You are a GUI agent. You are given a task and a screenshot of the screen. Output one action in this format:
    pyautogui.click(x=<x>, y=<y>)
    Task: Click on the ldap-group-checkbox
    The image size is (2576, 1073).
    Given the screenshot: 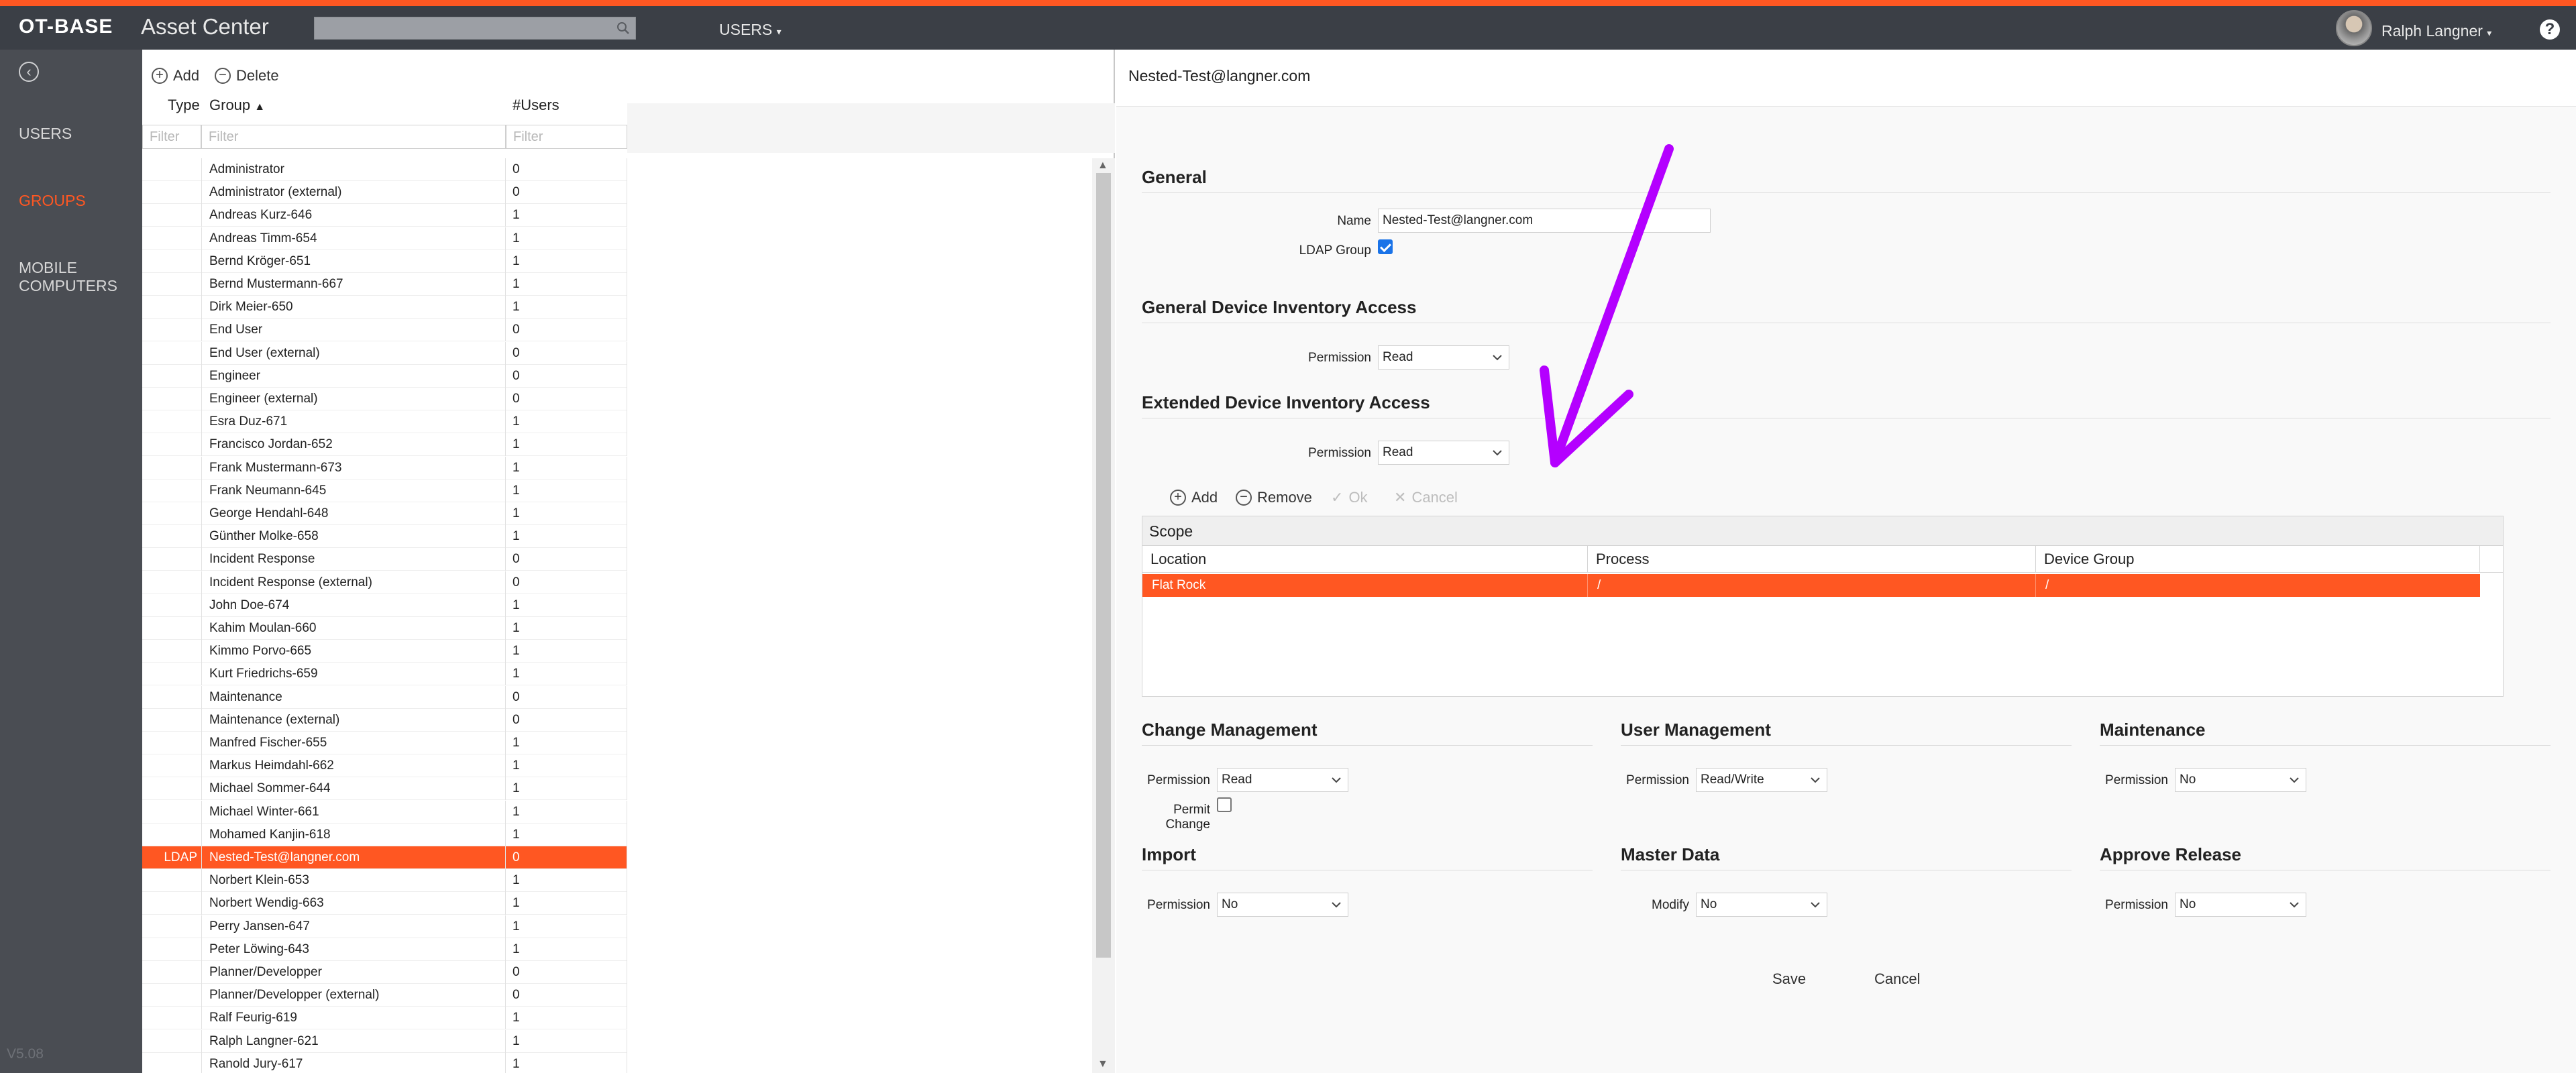 What is the action you would take?
    pyautogui.click(x=1385, y=246)
    